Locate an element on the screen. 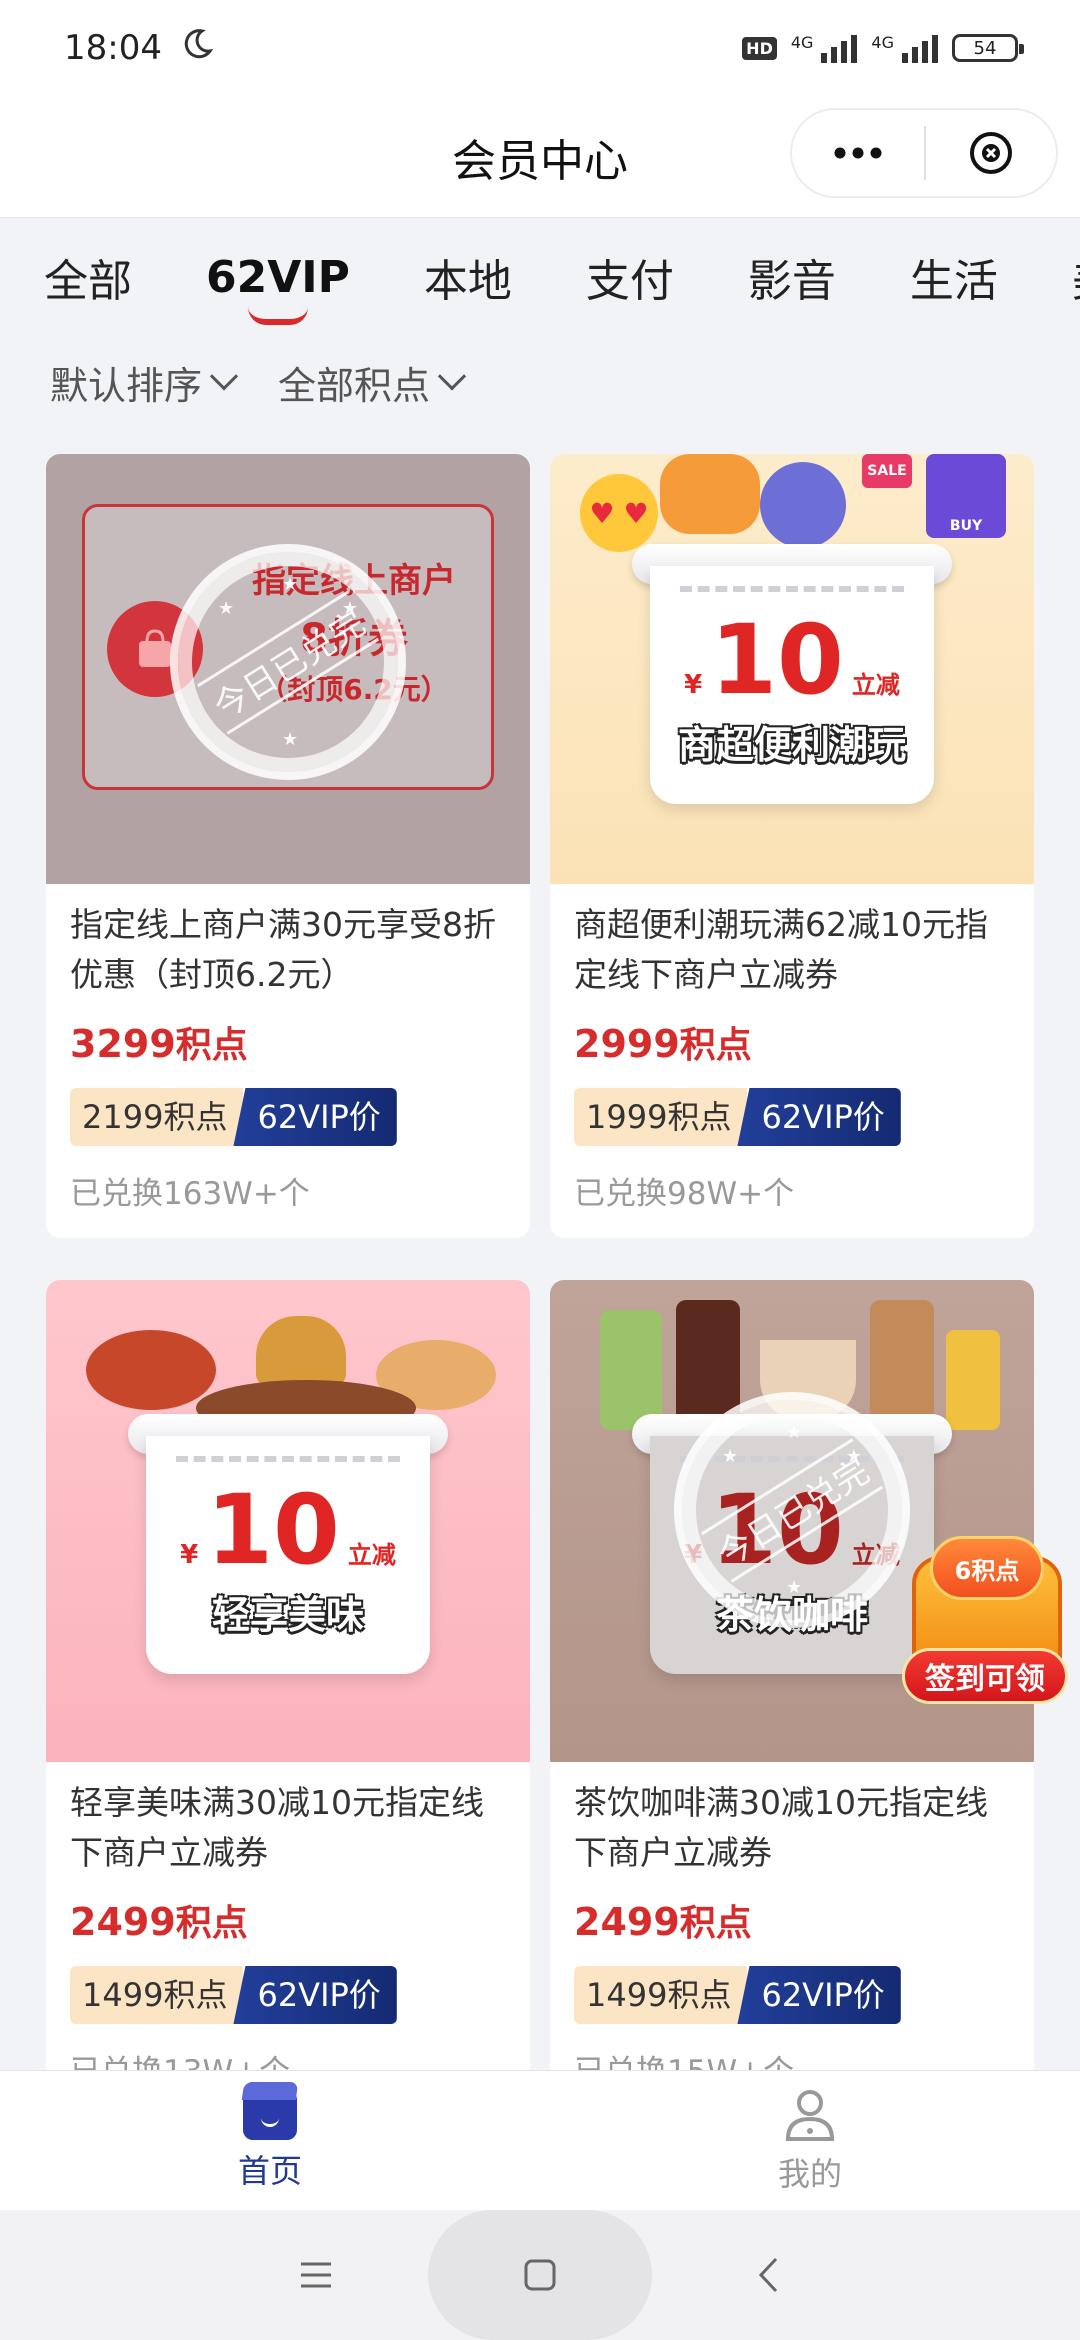 The height and width of the screenshot is (2340, 1080). food-illustration is located at coordinates (296, 1368).